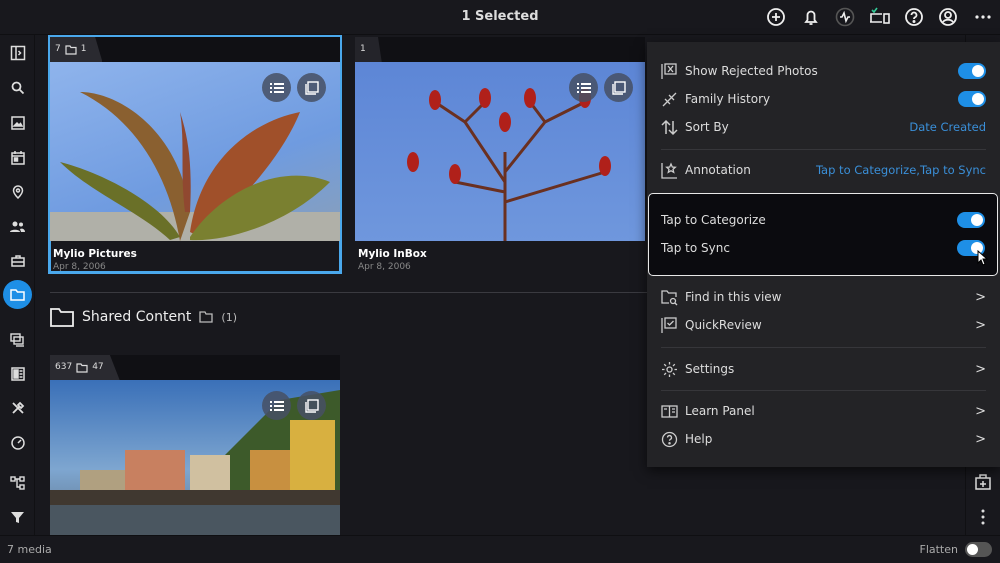 The height and width of the screenshot is (563, 1000). Describe the element at coordinates (971, 220) in the screenshot. I see `tap-to-categorize-toggle` at that location.